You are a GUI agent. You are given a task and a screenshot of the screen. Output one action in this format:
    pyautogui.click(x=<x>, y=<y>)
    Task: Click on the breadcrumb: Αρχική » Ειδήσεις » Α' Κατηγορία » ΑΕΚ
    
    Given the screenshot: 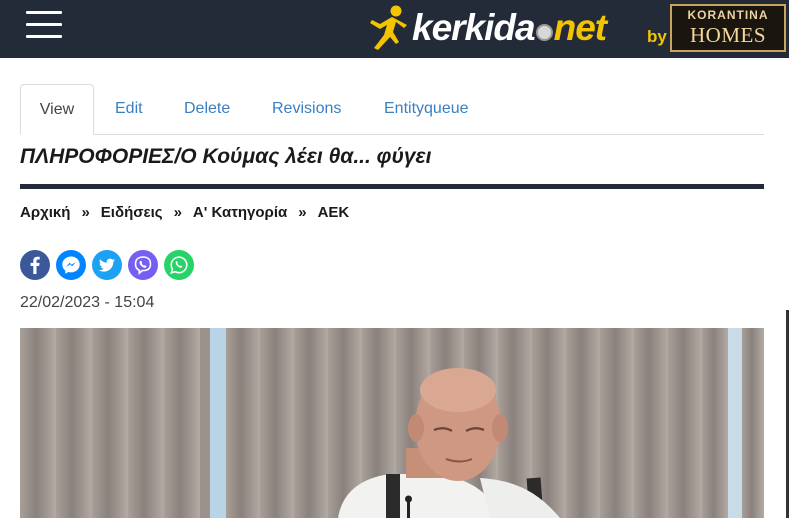 What is the action you would take?
    pyautogui.click(x=184, y=214)
    